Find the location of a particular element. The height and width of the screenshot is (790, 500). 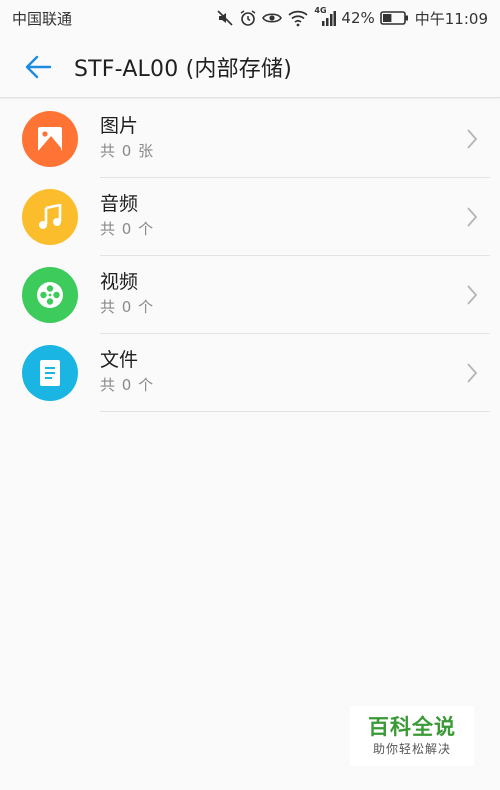

film-reel-icon is located at coordinates (50, 295).